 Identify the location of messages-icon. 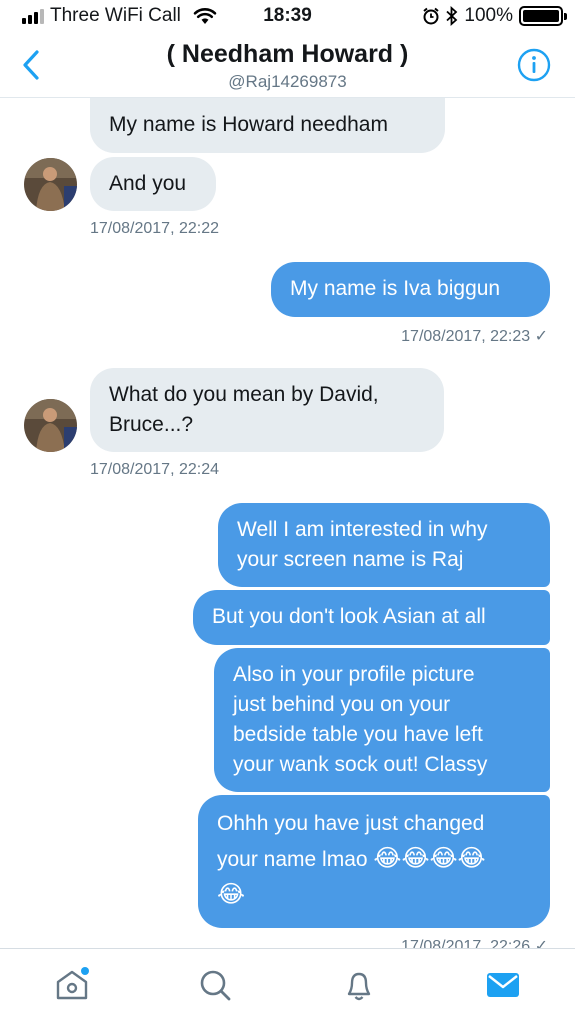
(503, 985).